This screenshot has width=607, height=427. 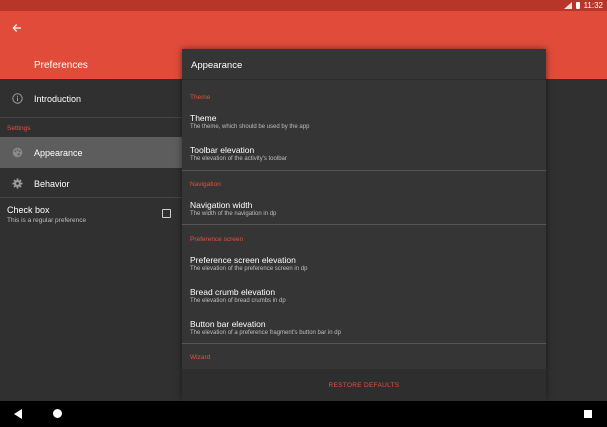 I want to click on preference-title: Preference screen elevation, so click(x=243, y=260).